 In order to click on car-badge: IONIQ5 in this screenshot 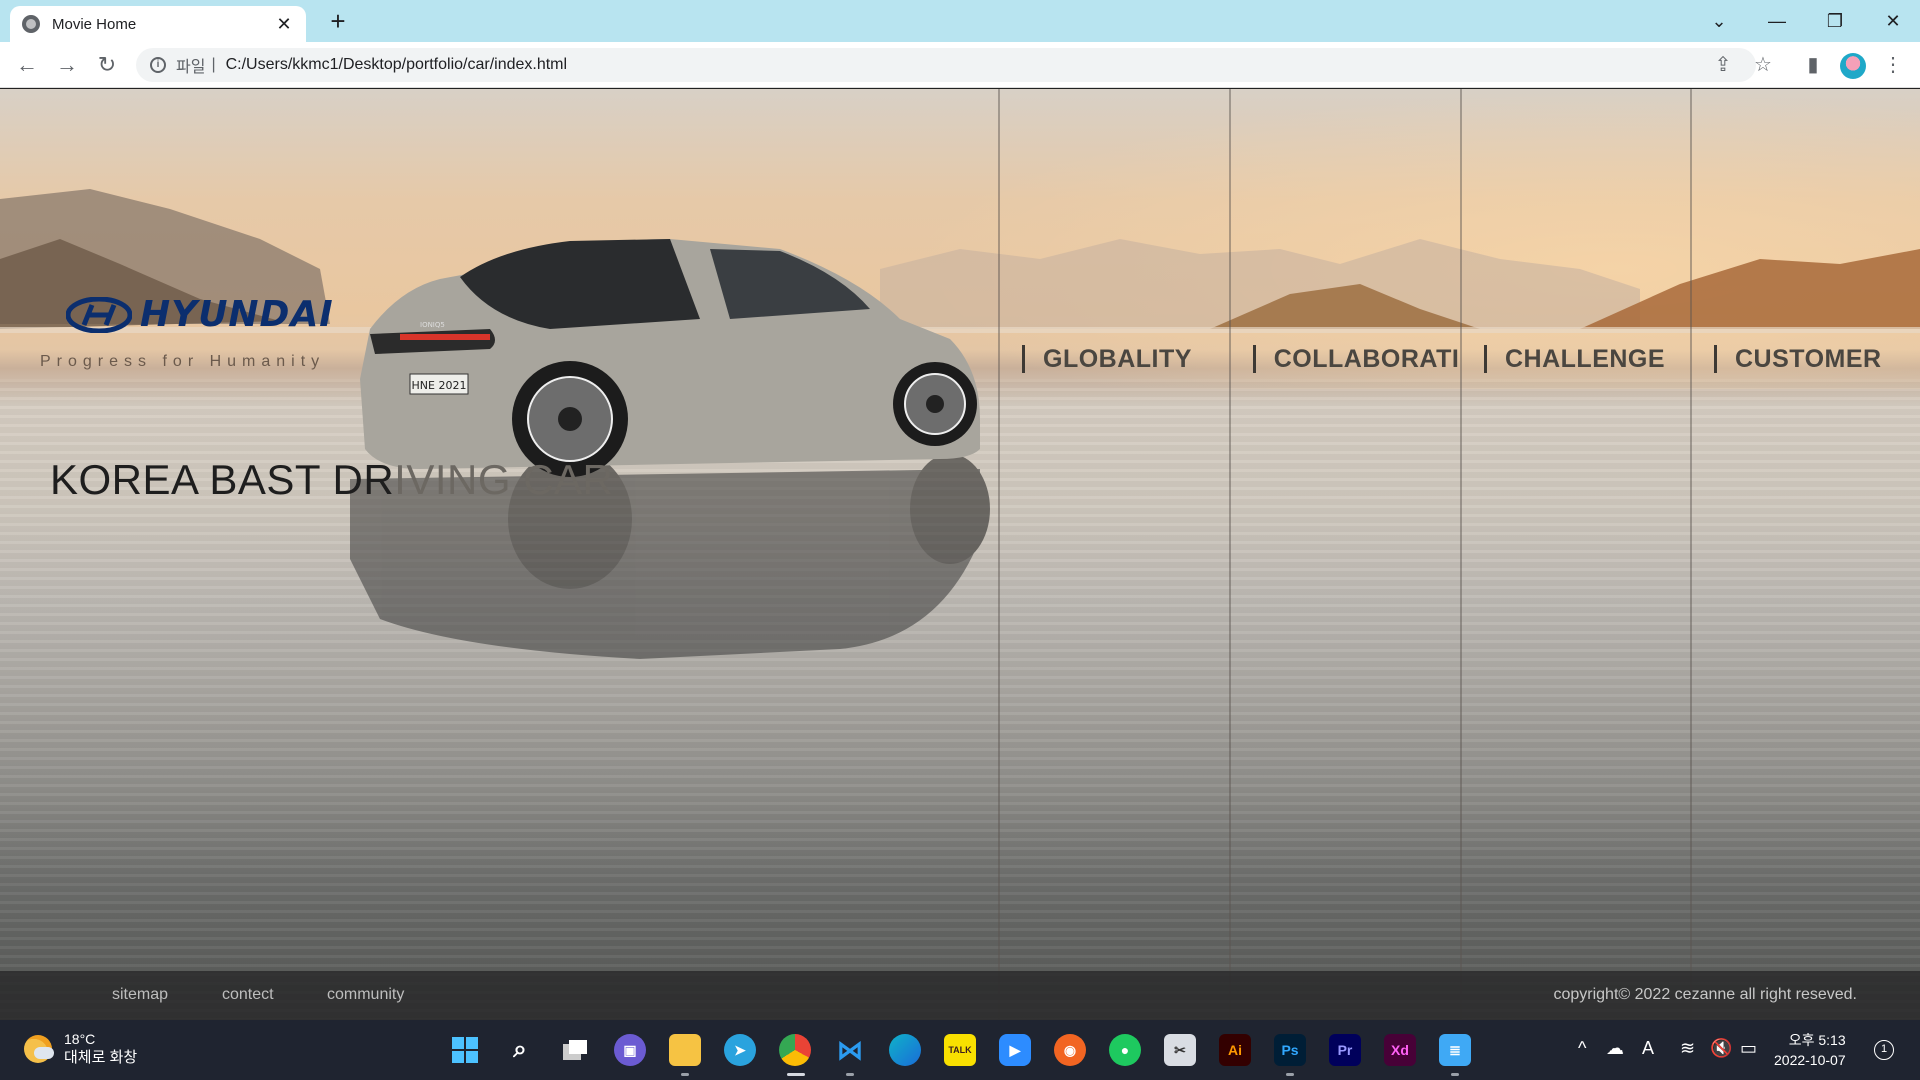, I will do `click(432, 325)`.